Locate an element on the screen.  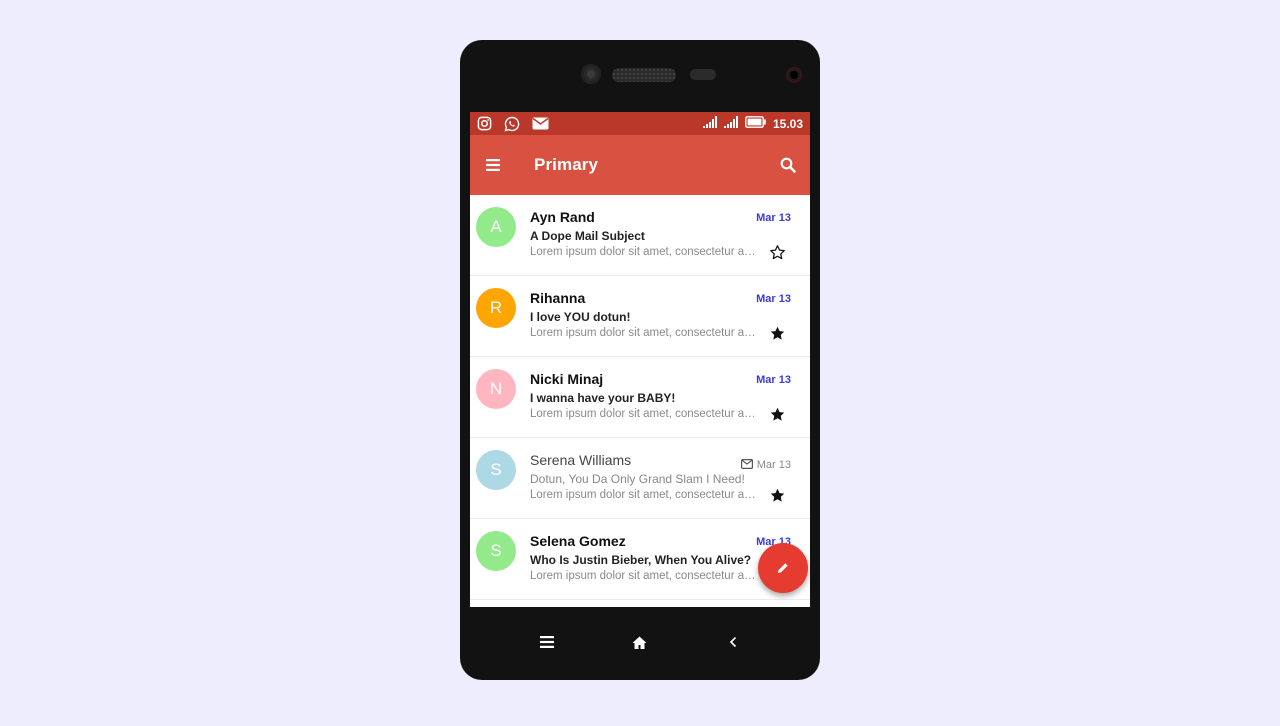
avatar: N is located at coordinates (496, 389).